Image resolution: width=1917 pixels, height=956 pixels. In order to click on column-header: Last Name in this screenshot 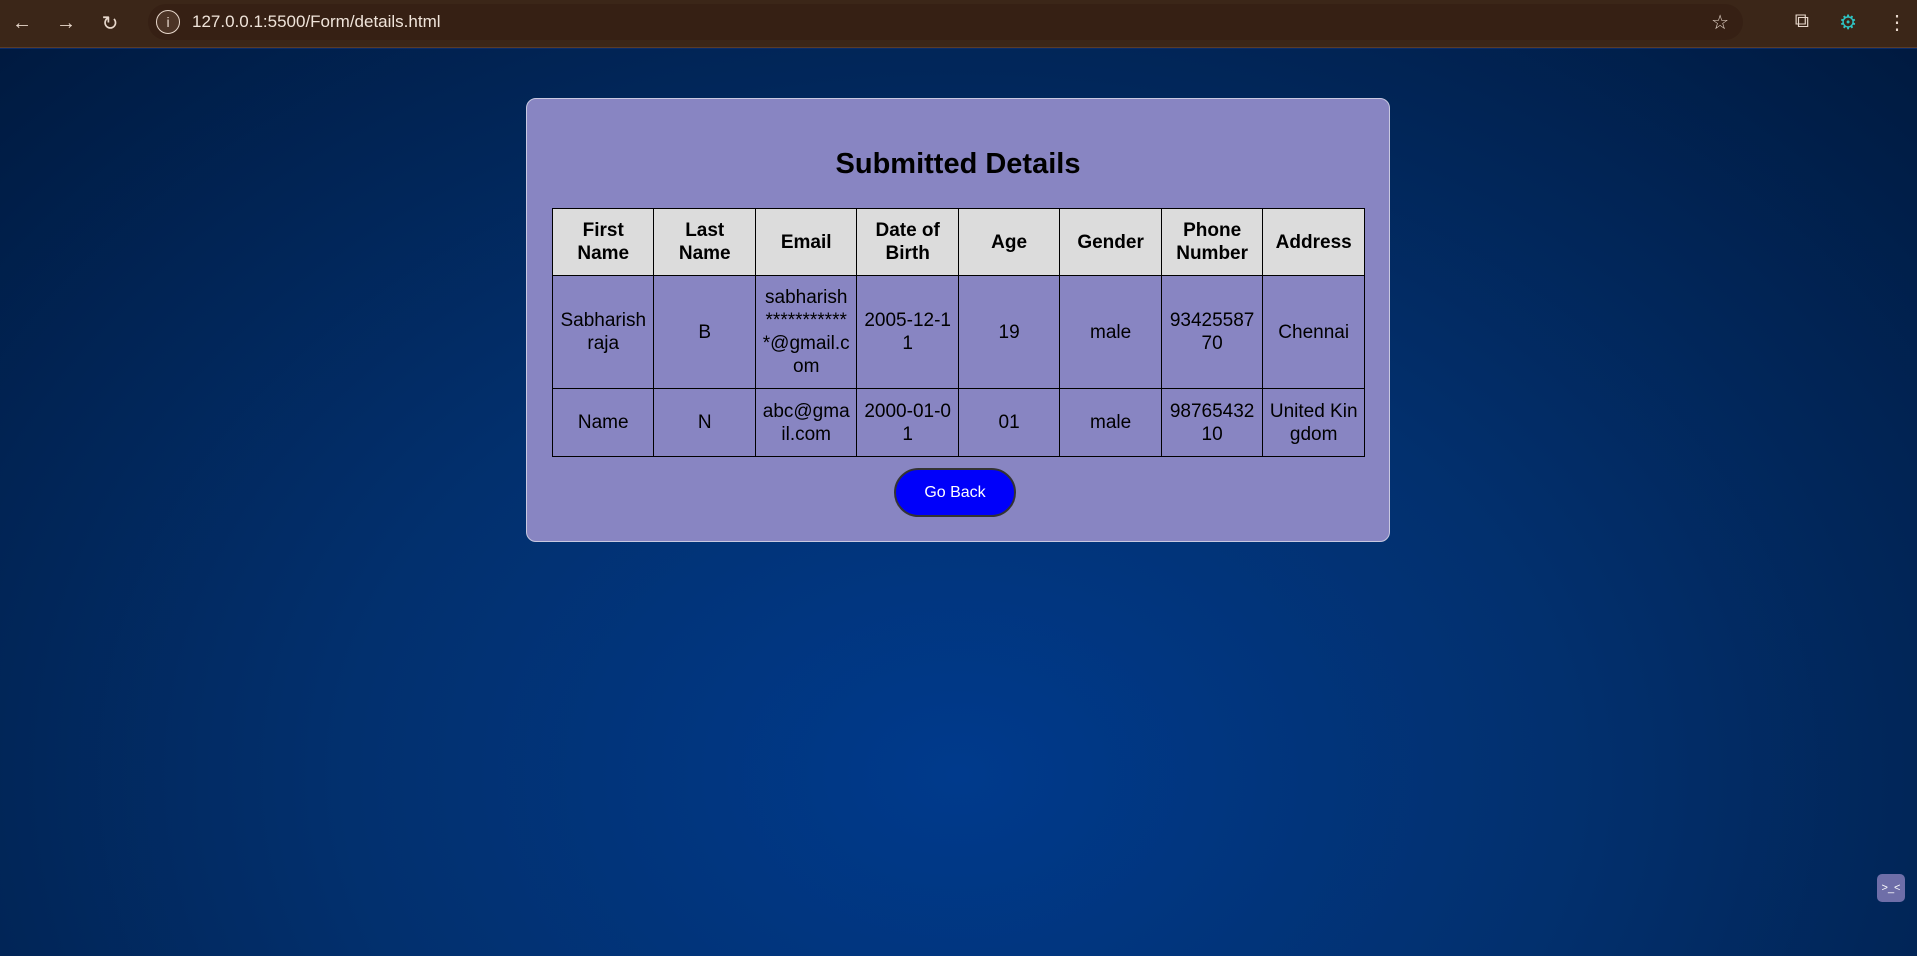, I will do `click(704, 242)`.